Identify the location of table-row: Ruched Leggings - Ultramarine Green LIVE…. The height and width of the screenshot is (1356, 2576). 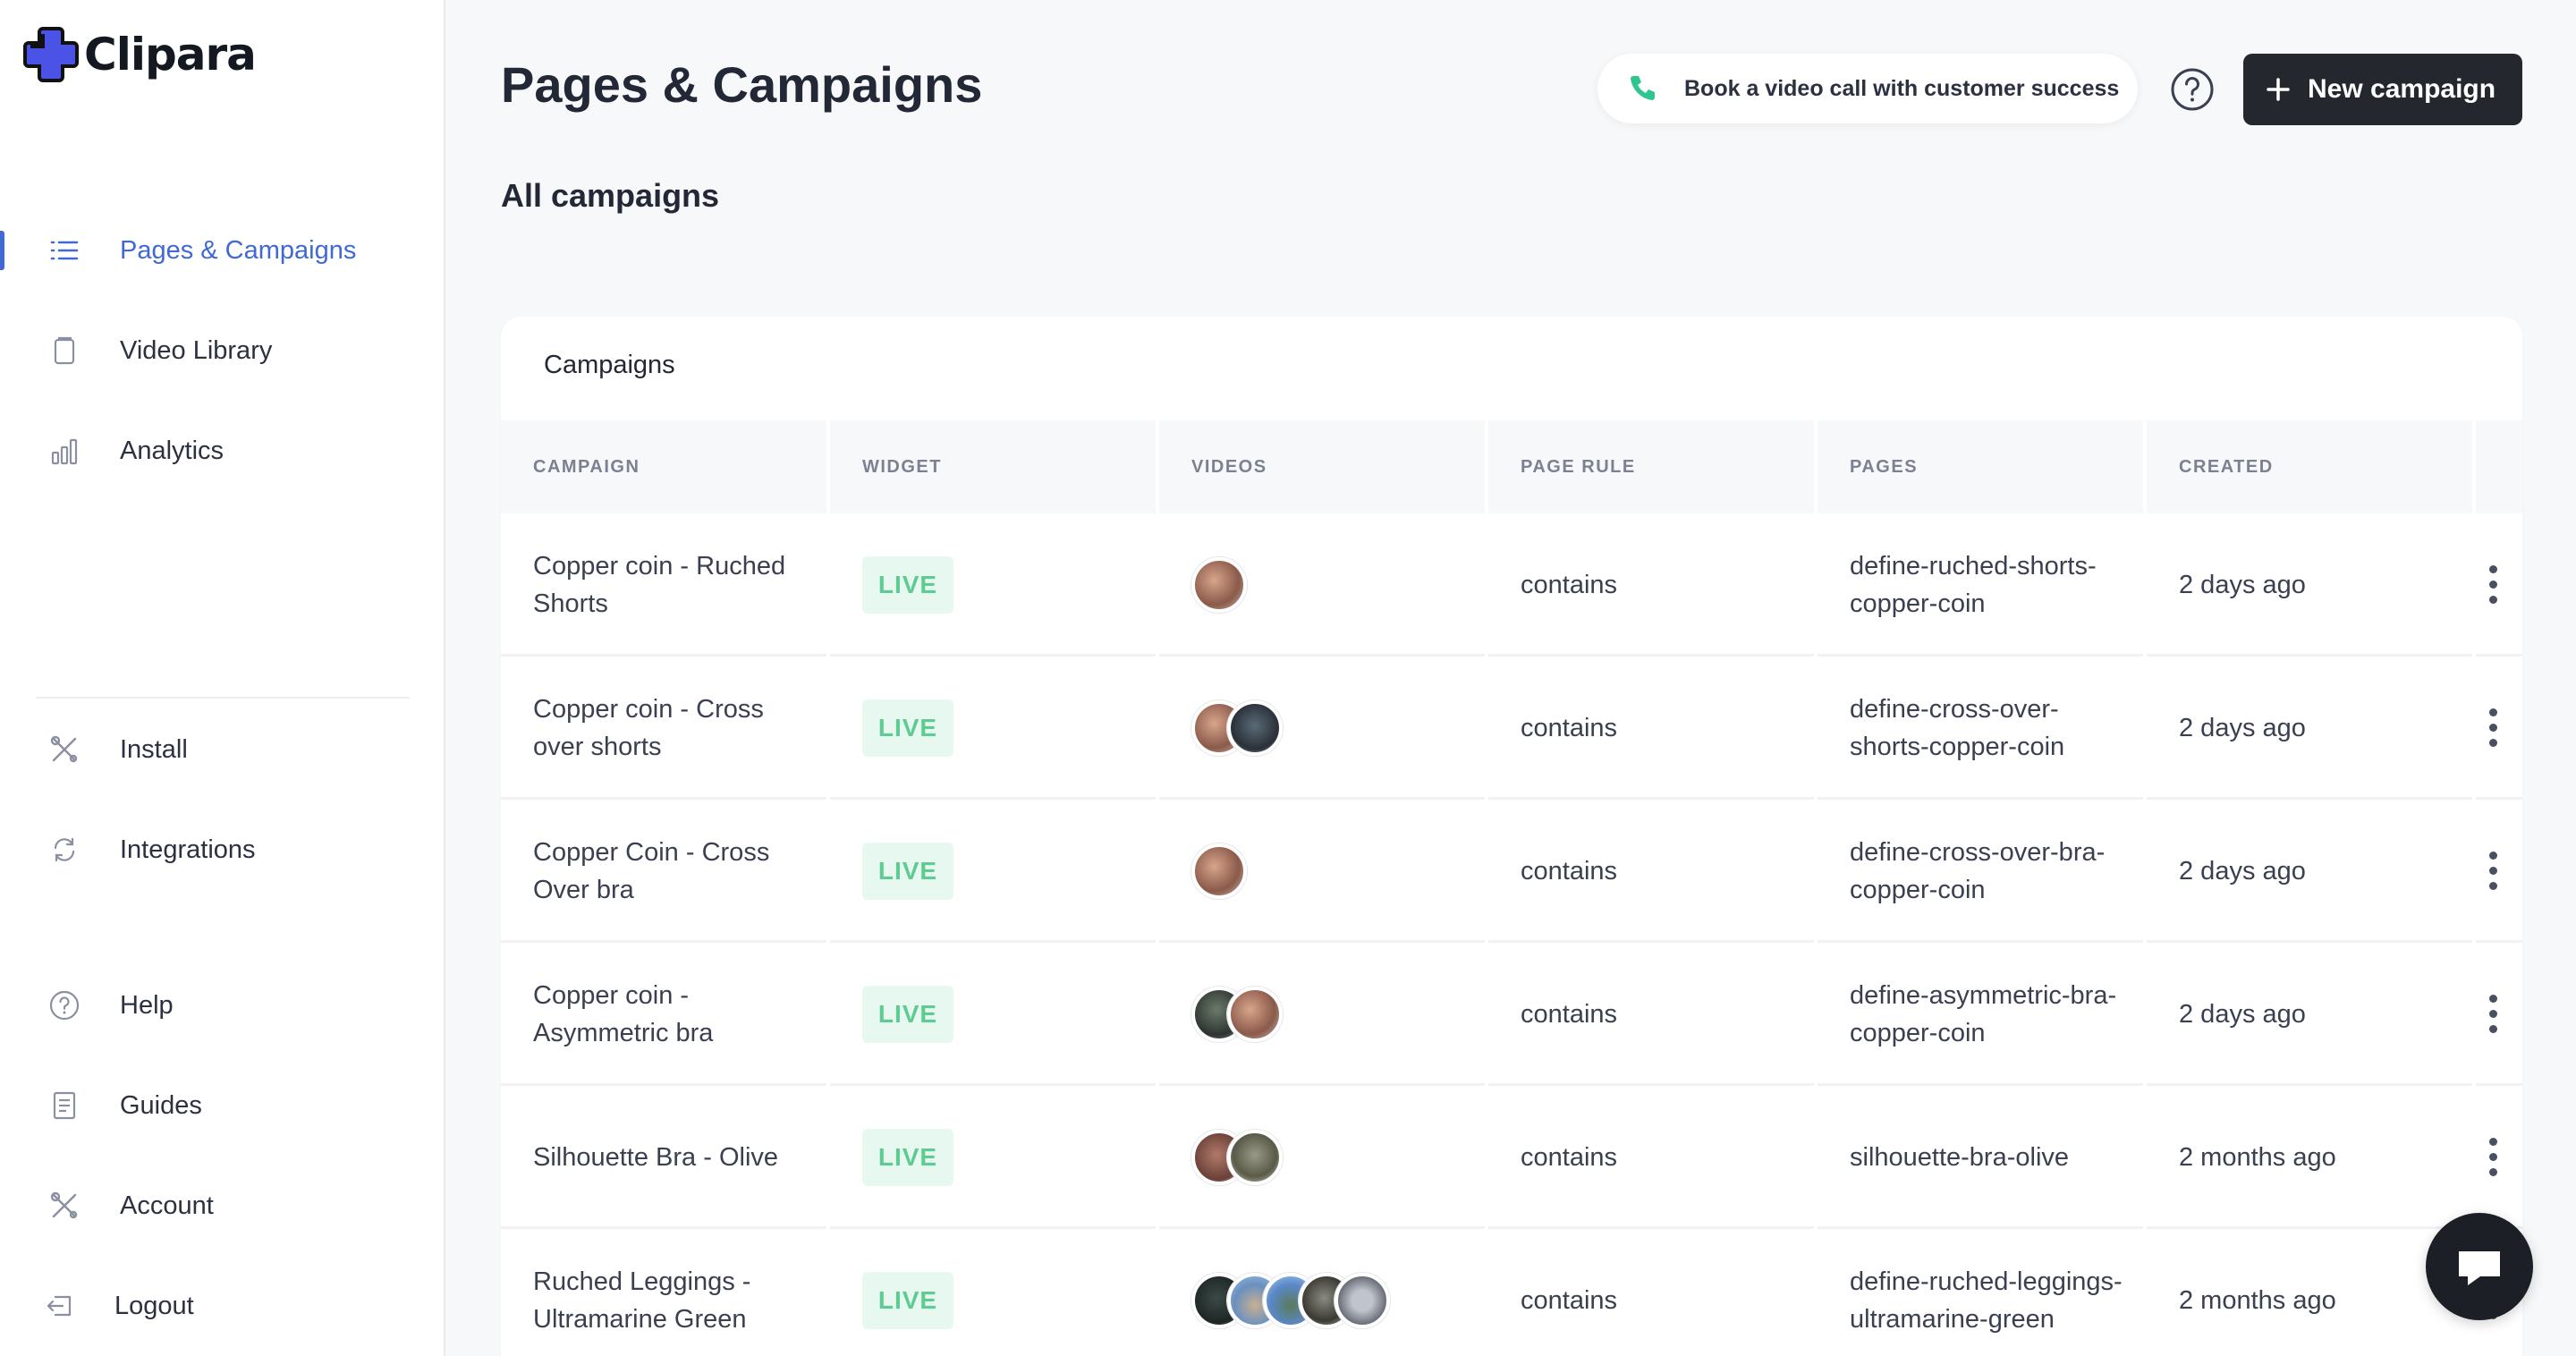
(1511, 1292).